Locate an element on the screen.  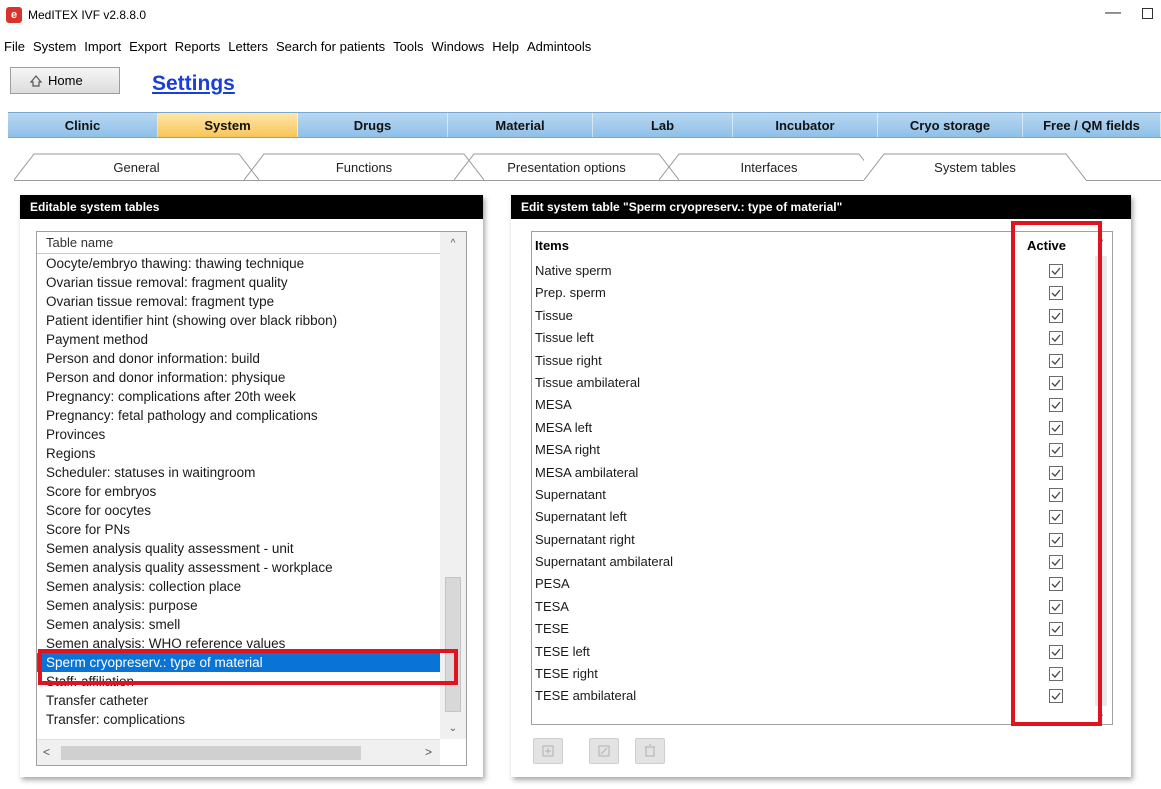
list-item: Score for PNs is located at coordinates (238, 529).